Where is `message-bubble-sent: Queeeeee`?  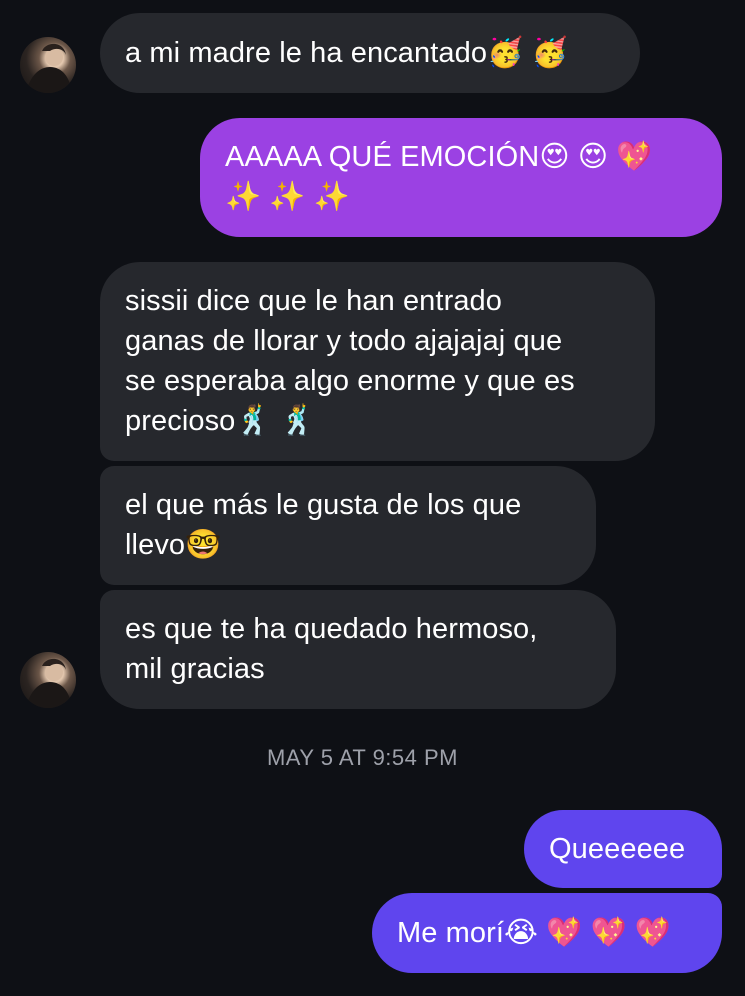
message-bubble-sent: Queeeeee is located at coordinates (623, 849).